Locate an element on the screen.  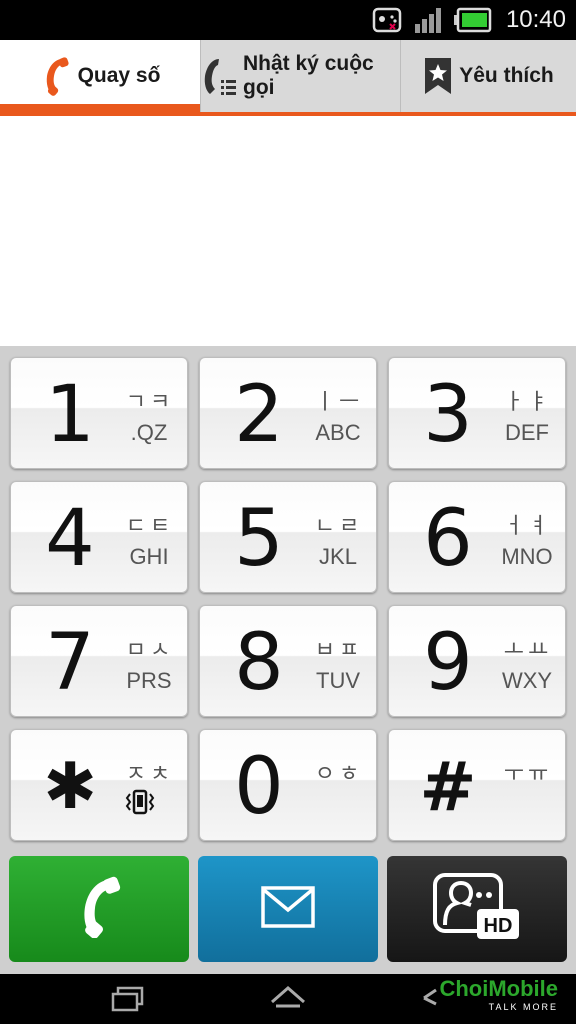
key-0: 0 ㅇㅎ is located at coordinates (288, 785).